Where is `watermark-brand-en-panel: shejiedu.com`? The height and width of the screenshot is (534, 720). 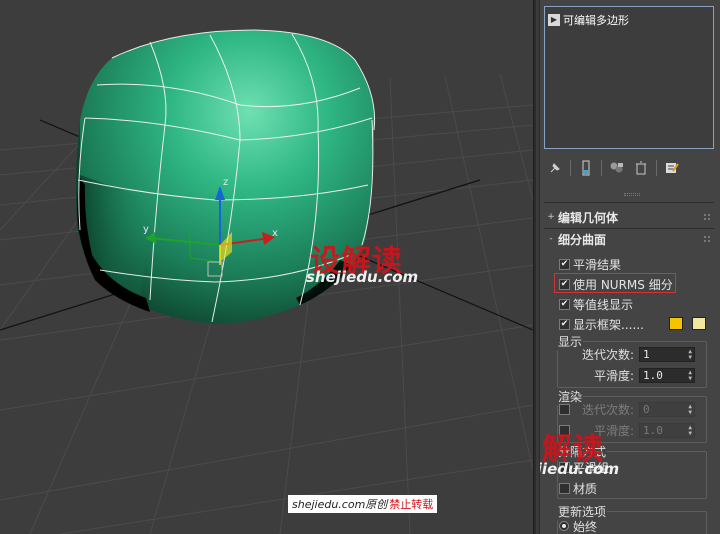
watermark-brand-en-panel: shejiedu.com is located at coordinates (580, 469).